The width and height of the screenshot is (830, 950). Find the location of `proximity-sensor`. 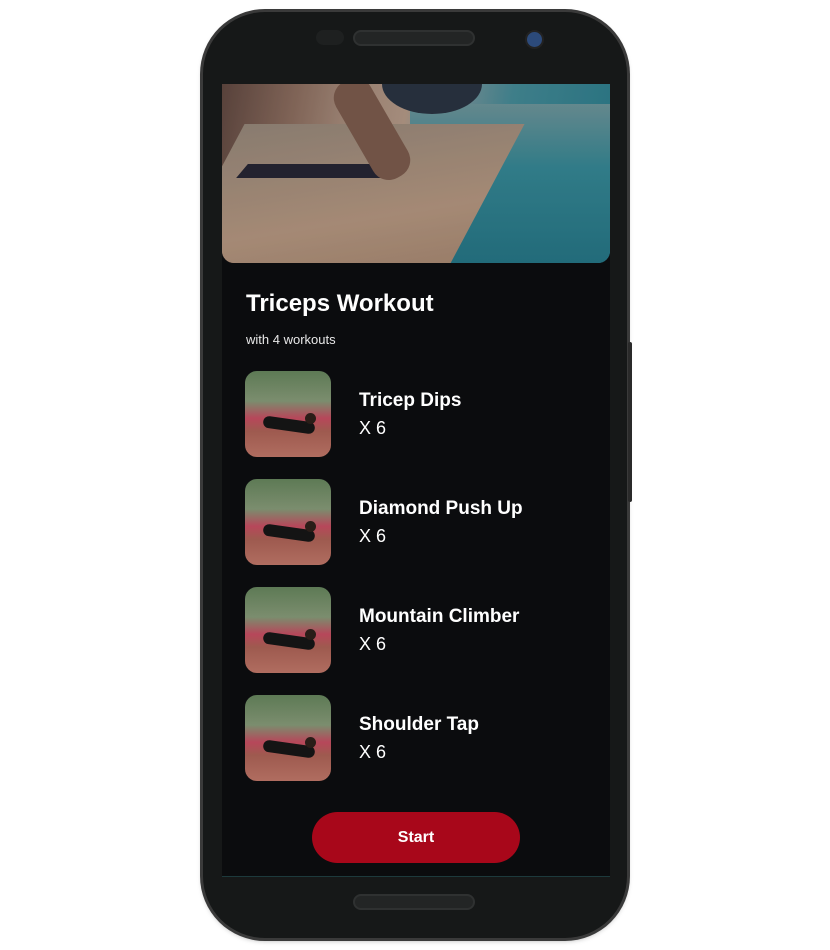

proximity-sensor is located at coordinates (330, 37).